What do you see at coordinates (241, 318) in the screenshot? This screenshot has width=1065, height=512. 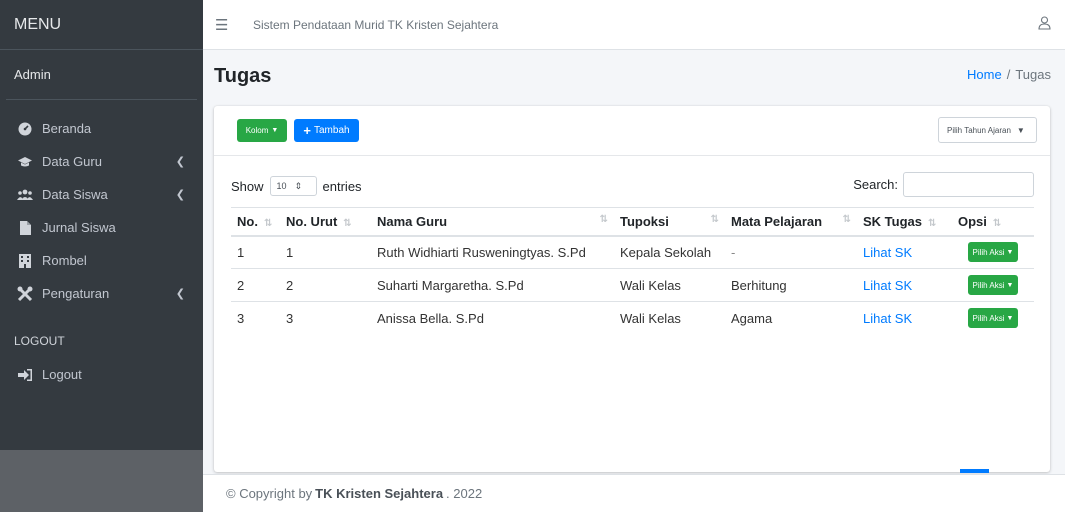 I see `cell-no: 3` at bounding box center [241, 318].